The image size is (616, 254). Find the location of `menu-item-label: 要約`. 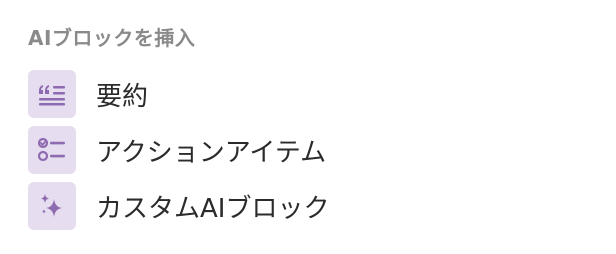

menu-item-label: 要約 is located at coordinates (122, 96).